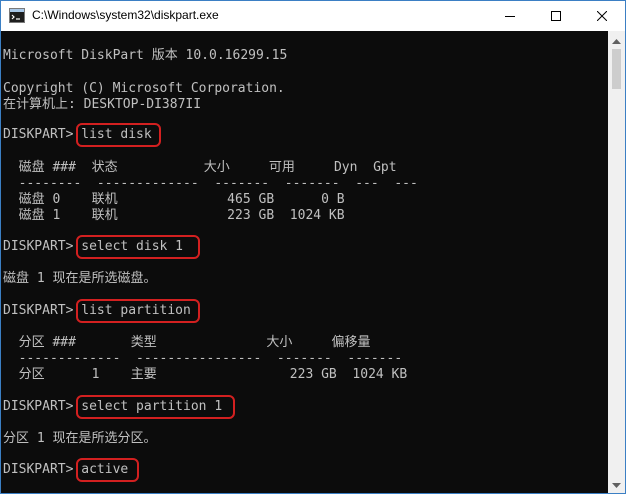 The height and width of the screenshot is (494, 626). Describe the element at coordinates (113, 406) in the screenshot. I see `console-line-command: DISKPART> select partition 1` at that location.